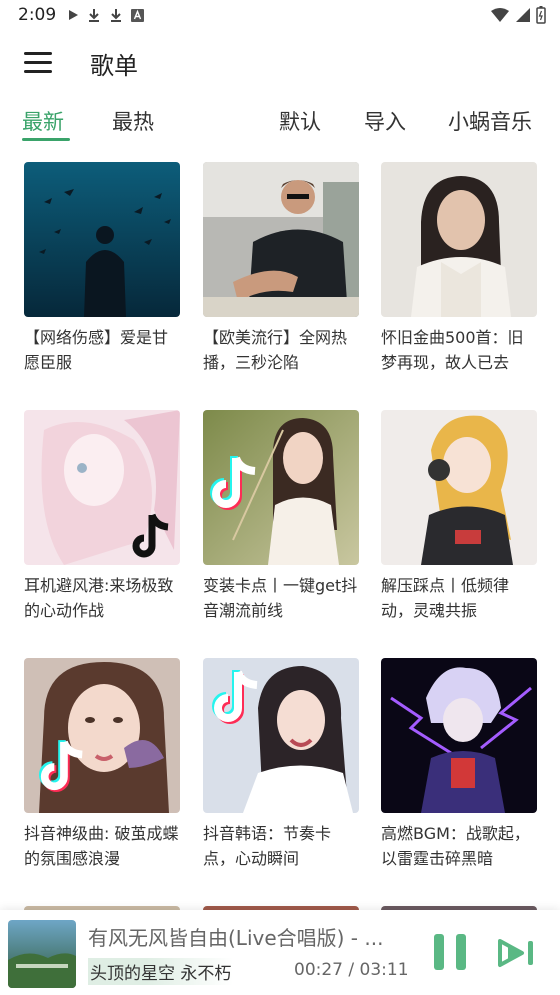 The width and height of the screenshot is (560, 995). I want to click on playlist-card: 【欧美流行】全网热播，三秒沦陷, so click(281, 268).